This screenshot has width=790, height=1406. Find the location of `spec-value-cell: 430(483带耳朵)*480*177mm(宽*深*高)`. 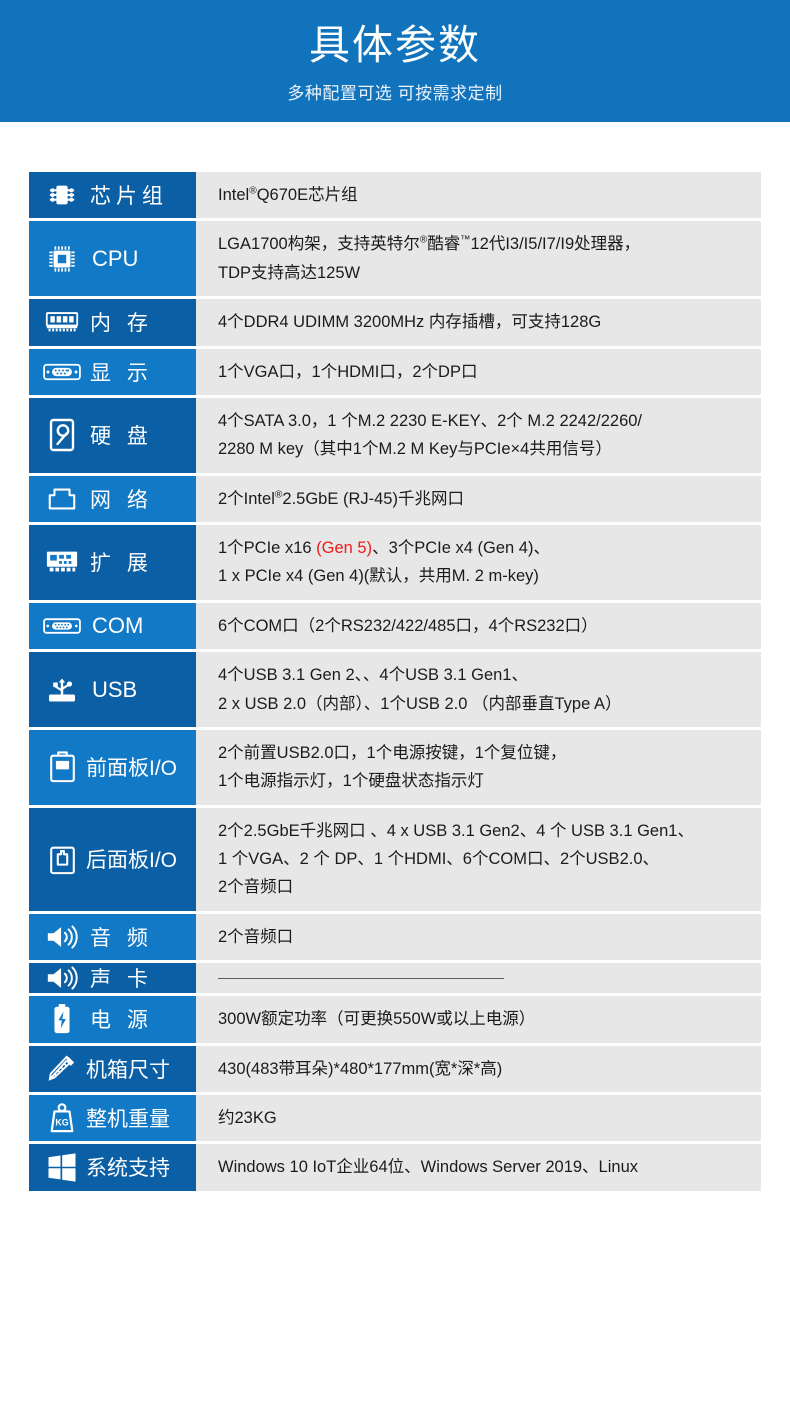

spec-value-cell: 430(483带耳朵)*480*177mm(宽*深*高) is located at coordinates (478, 1068).